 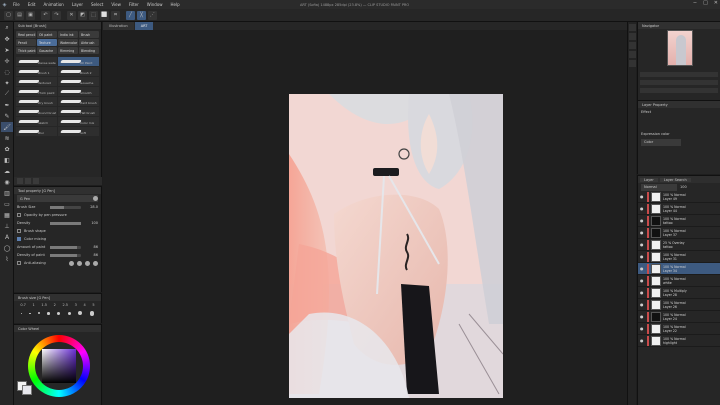 I want to click on hue-ring, so click(x=59, y=366).